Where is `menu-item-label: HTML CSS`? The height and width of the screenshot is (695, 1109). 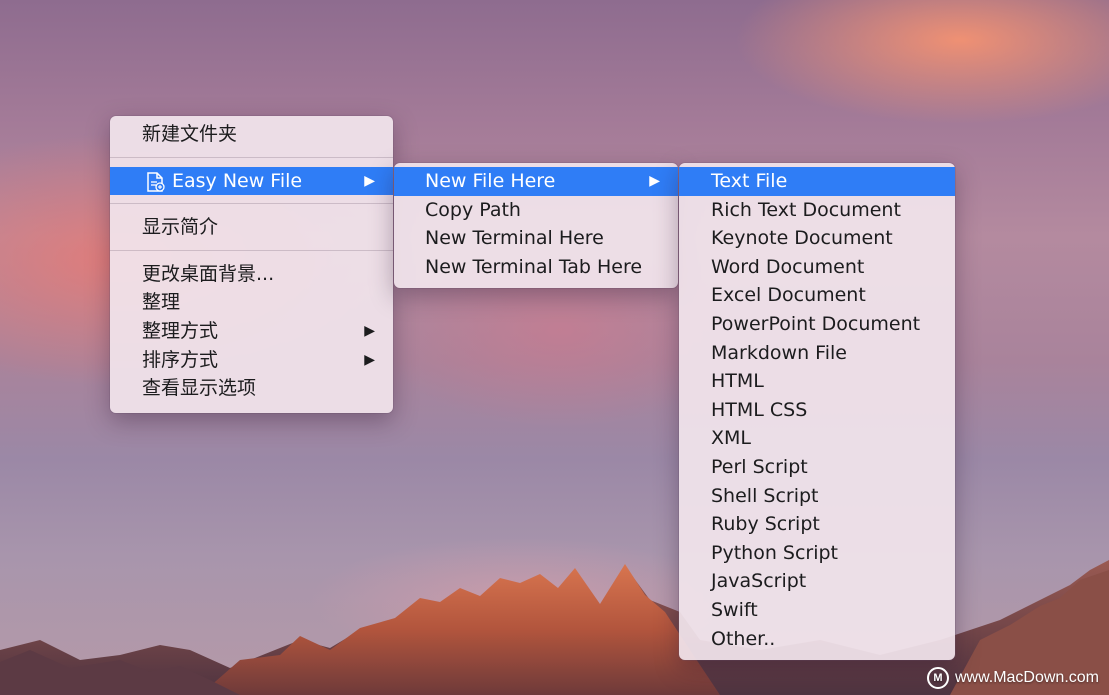
menu-item-label: HTML CSS is located at coordinates (759, 409).